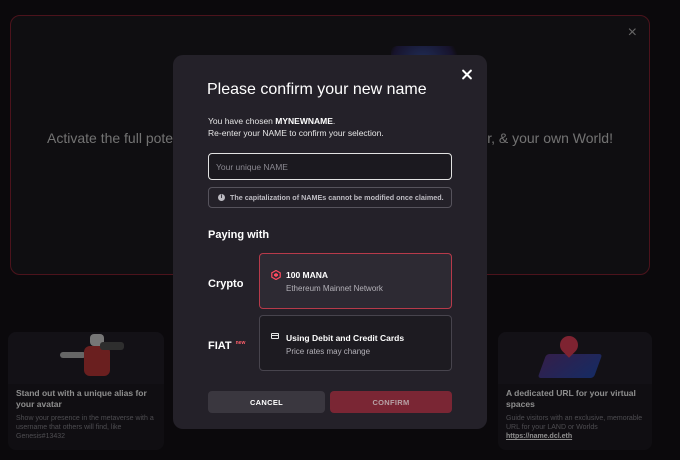 The height and width of the screenshot is (460, 680). What do you see at coordinates (334, 288) in the screenshot?
I see `crypto-option-network: Ethereum Mainnet Network` at bounding box center [334, 288].